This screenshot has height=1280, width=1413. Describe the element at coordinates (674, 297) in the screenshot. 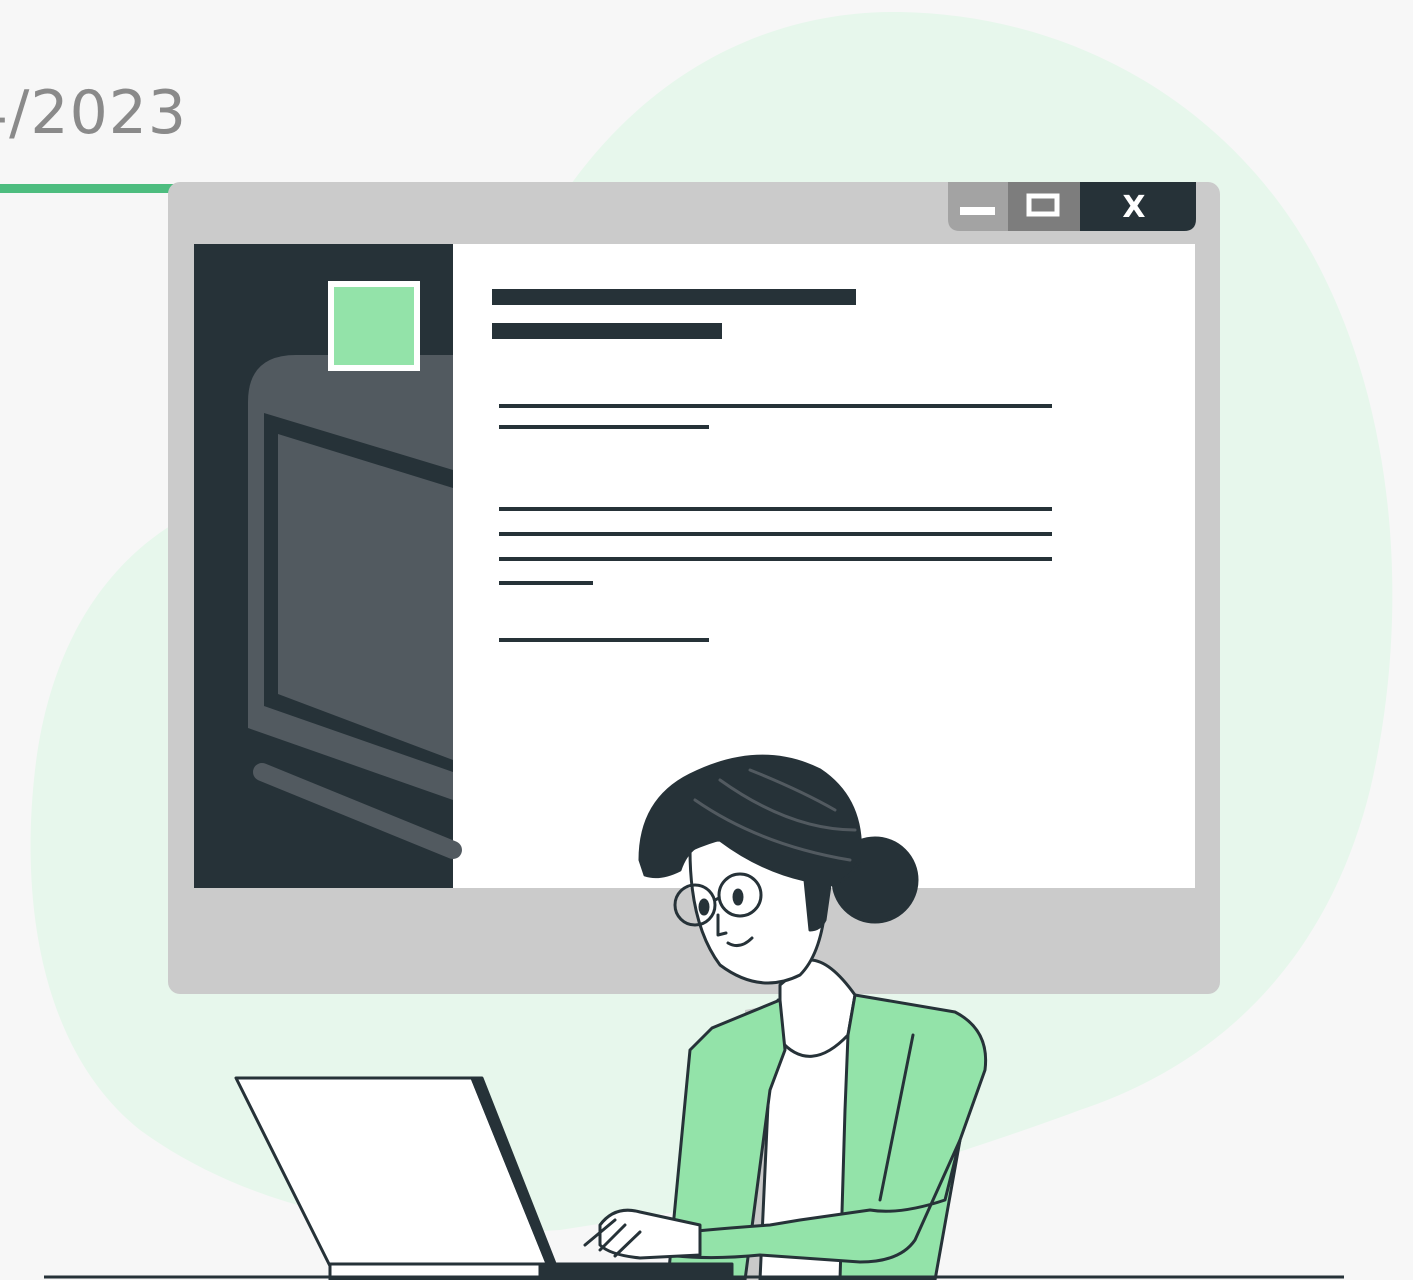

I see `title-bar` at that location.